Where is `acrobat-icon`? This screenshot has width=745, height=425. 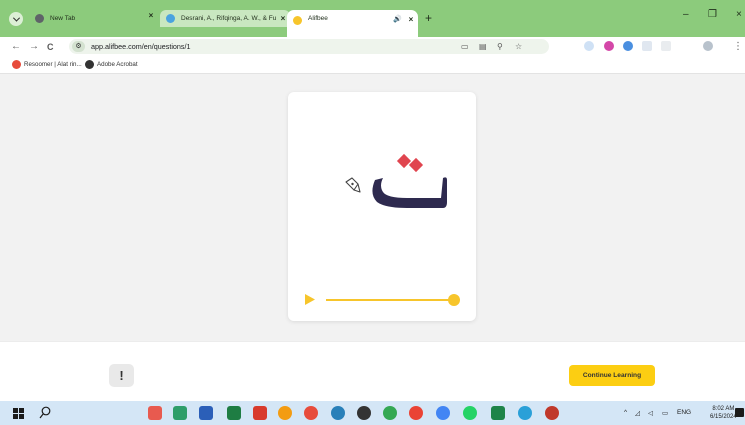
acrobat-icon is located at coordinates (89, 64).